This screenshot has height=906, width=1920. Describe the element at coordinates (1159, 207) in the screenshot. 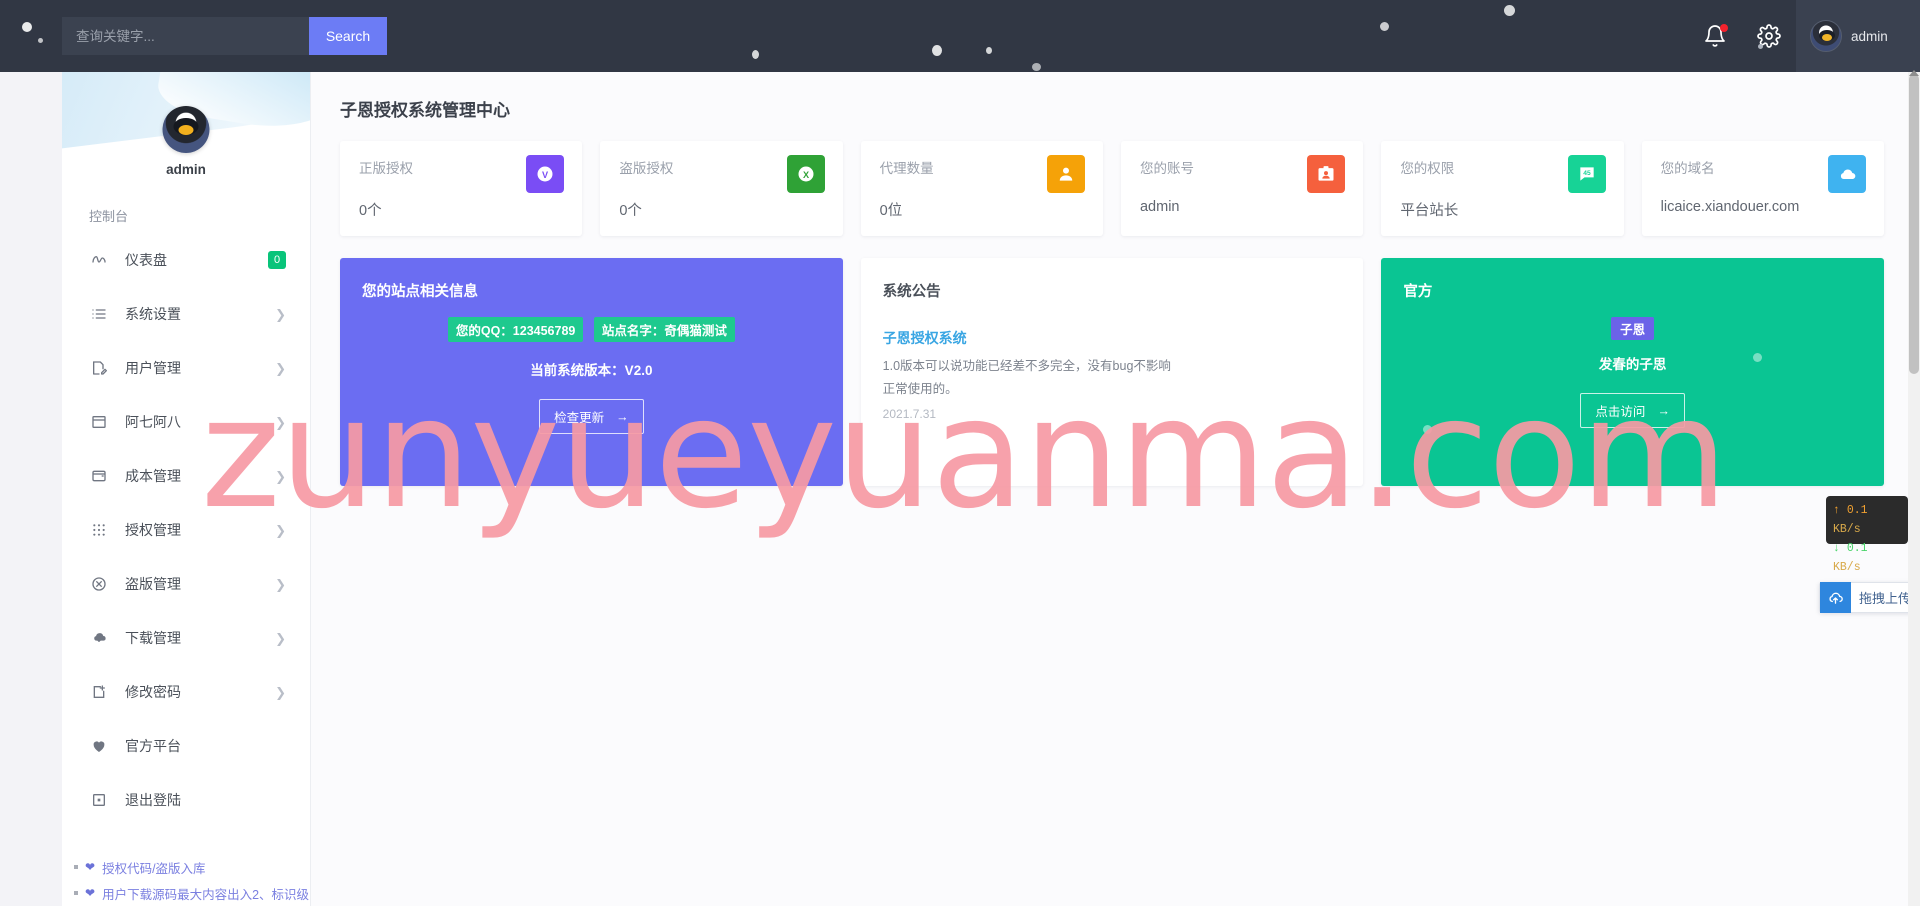

I see `stat-value: admin` at that location.